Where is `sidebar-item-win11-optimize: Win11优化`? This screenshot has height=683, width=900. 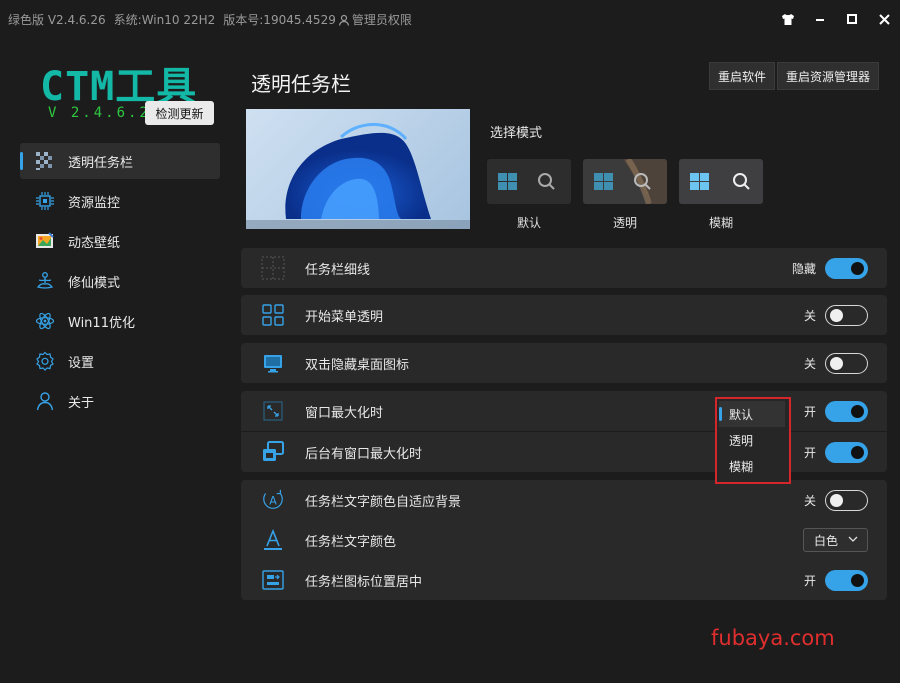 sidebar-item-win11-optimize: Win11优化 is located at coordinates (120, 321).